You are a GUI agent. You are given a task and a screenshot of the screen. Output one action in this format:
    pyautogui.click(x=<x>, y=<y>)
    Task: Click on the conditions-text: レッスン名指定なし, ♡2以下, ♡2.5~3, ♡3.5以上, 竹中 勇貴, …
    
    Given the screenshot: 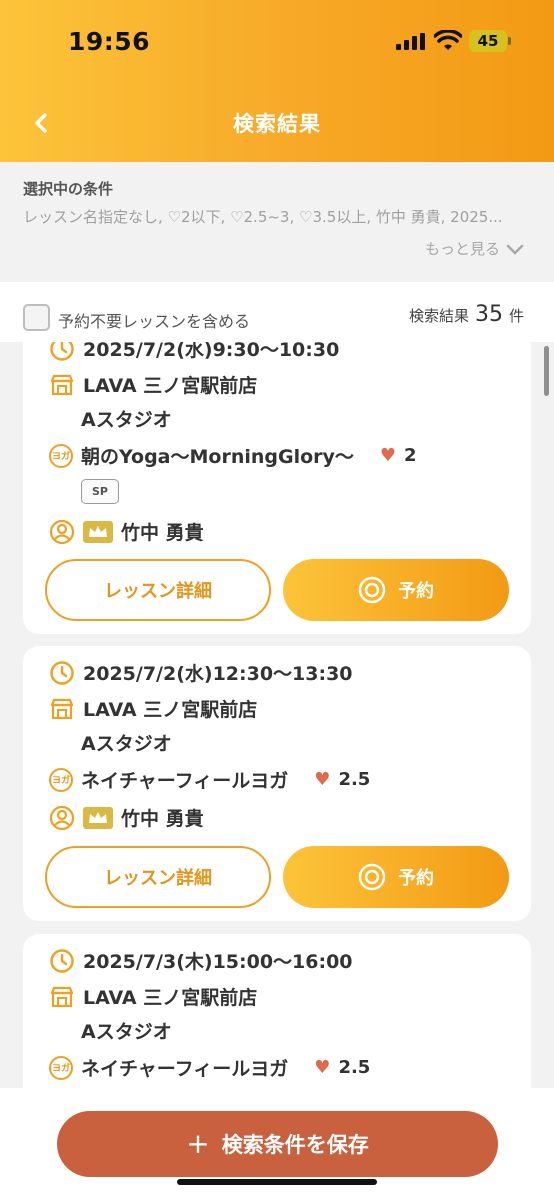 What is the action you would take?
    pyautogui.click(x=263, y=217)
    